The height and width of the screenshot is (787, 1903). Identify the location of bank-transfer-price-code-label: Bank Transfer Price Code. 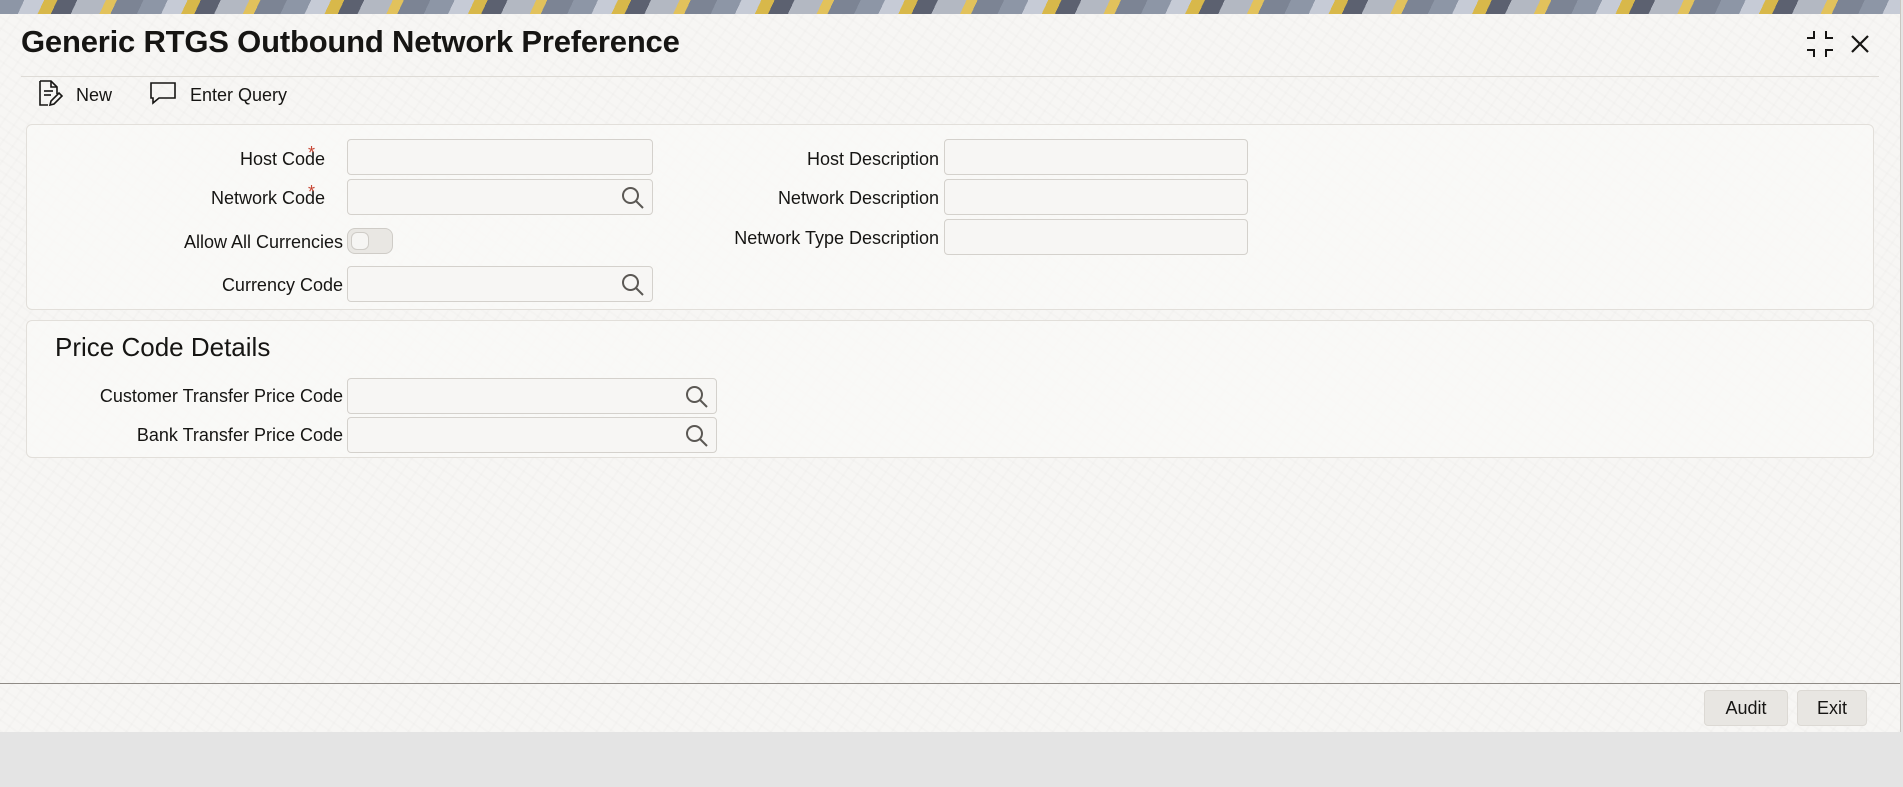
(239, 435).